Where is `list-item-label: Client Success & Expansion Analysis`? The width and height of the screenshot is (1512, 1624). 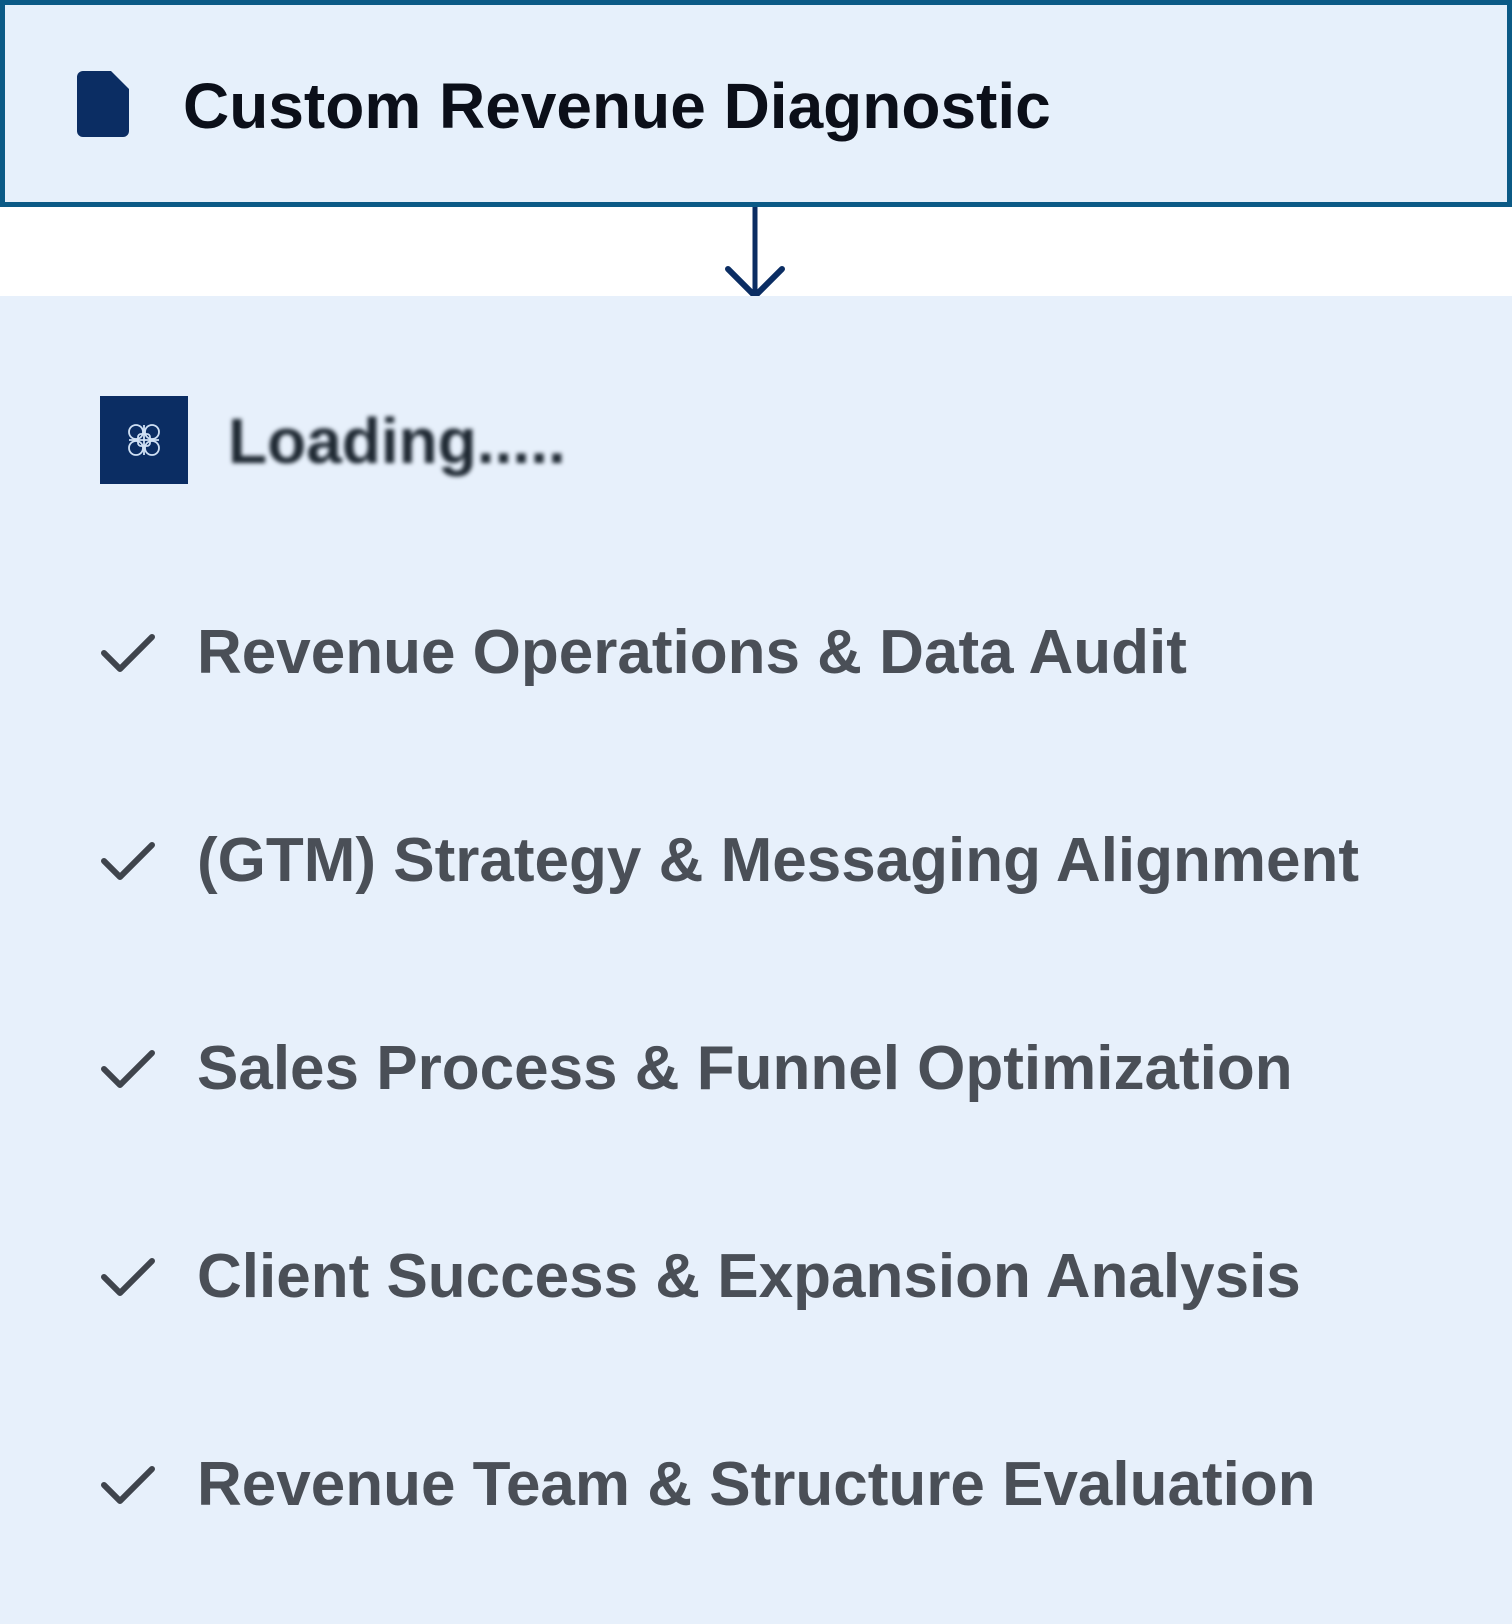 list-item-label: Client Success & Expansion Analysis is located at coordinates (749, 1276).